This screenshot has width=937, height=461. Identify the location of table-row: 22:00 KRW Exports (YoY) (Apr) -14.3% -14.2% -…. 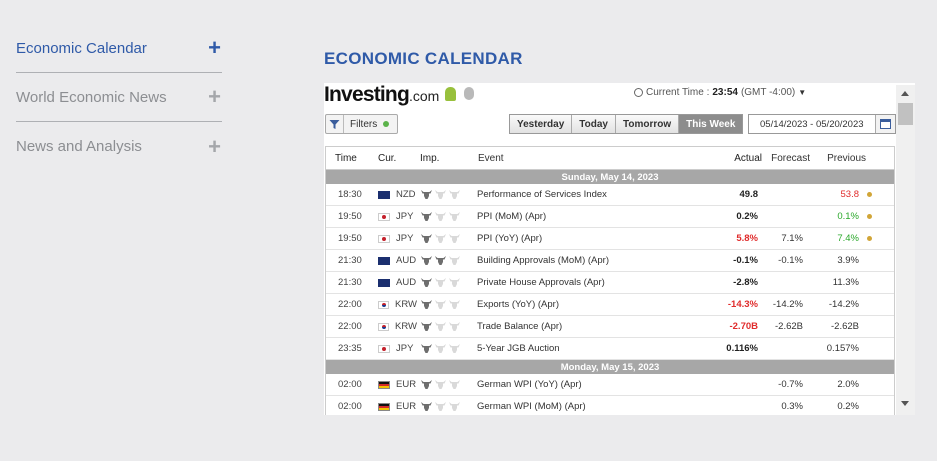
(610, 305).